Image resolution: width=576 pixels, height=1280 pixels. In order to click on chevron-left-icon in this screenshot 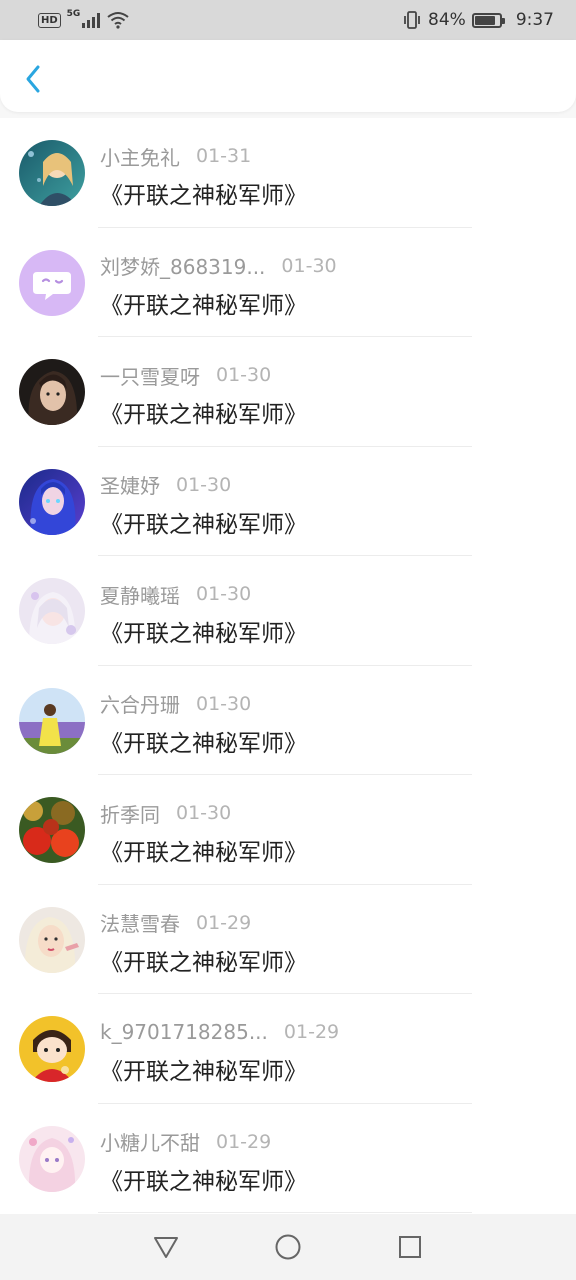, I will do `click(33, 79)`.